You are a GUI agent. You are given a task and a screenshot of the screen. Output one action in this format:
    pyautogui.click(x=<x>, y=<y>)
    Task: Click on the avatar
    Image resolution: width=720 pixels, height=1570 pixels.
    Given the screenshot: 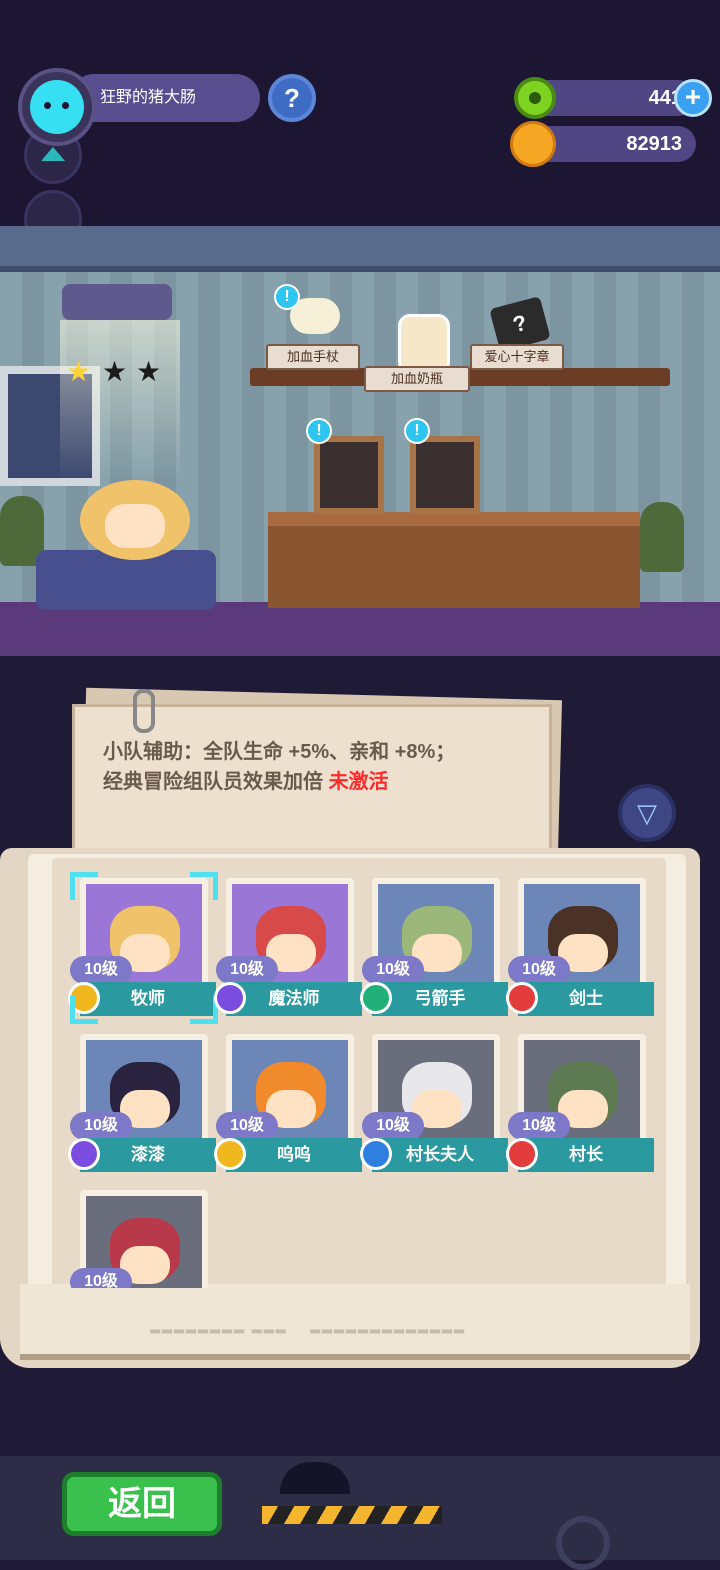 What is the action you would take?
    pyautogui.click(x=57, y=107)
    